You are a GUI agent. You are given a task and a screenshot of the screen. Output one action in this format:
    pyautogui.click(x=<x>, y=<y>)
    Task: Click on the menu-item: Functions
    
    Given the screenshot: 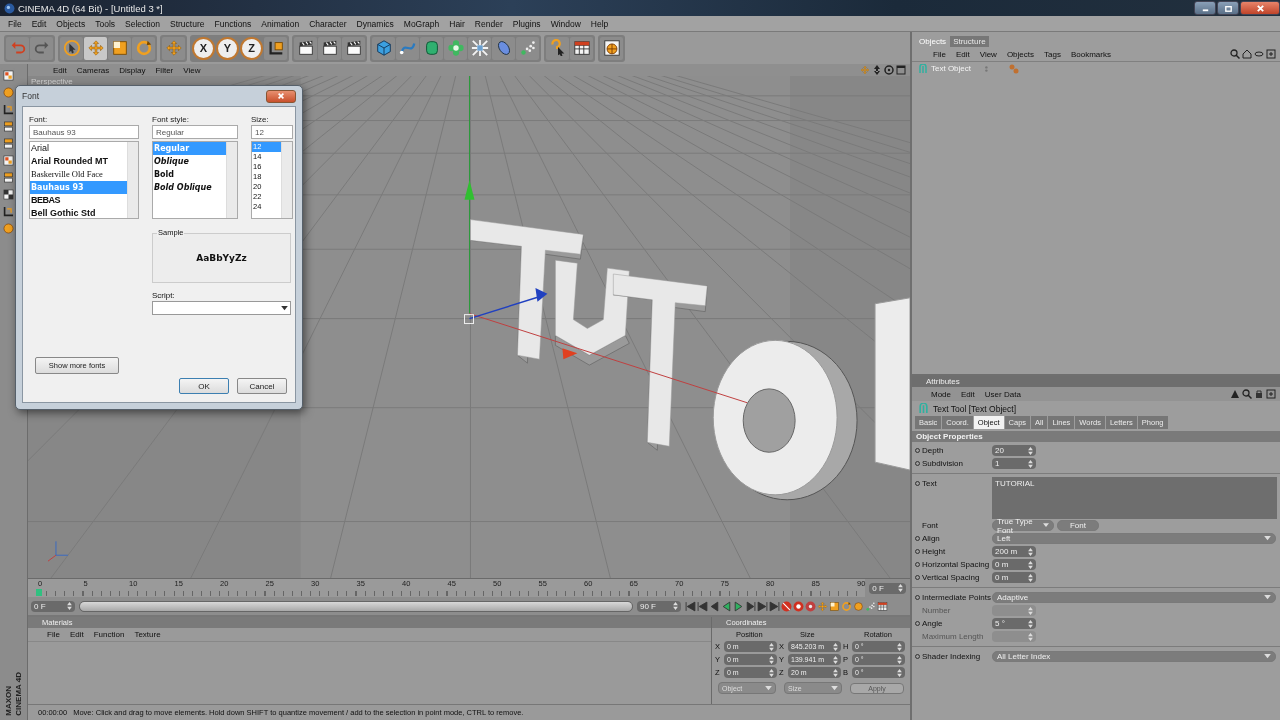 What is the action you would take?
    pyautogui.click(x=233, y=23)
    